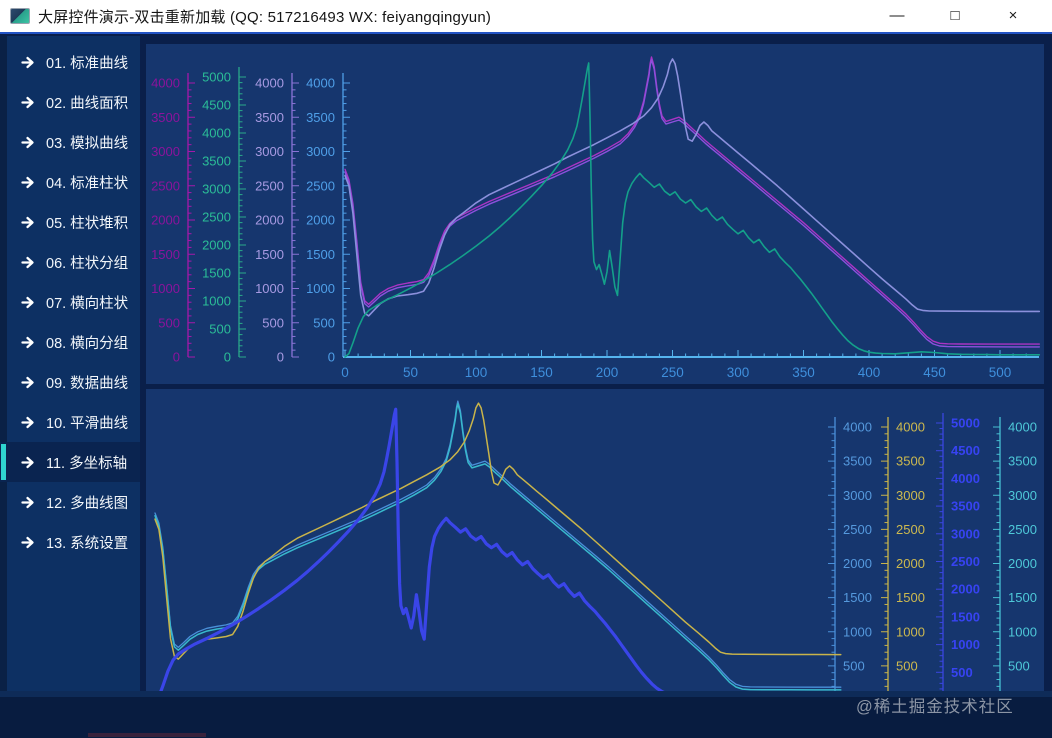 Image resolution: width=1052 pixels, height=738 pixels. What do you see at coordinates (70, 422) in the screenshot?
I see `sidebar-item-10: 10. 平滑曲线` at bounding box center [70, 422].